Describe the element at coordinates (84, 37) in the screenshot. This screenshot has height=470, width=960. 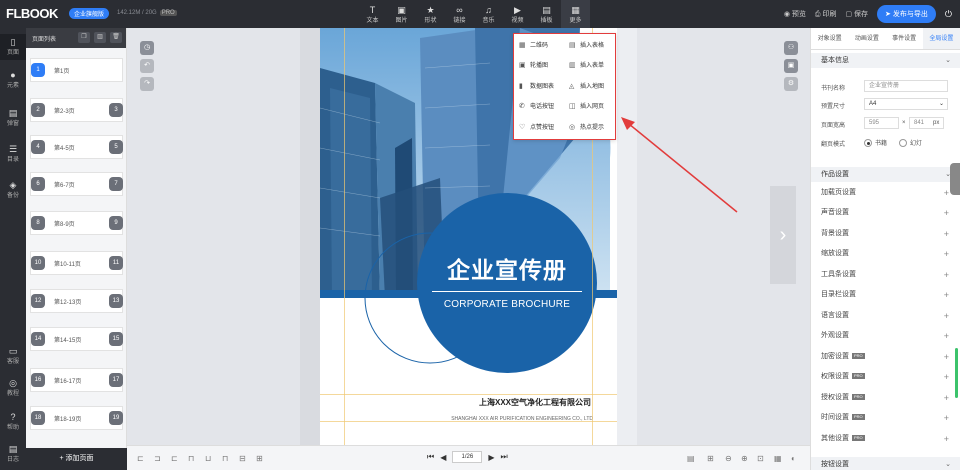
I see `copy-icon: ❐` at that location.